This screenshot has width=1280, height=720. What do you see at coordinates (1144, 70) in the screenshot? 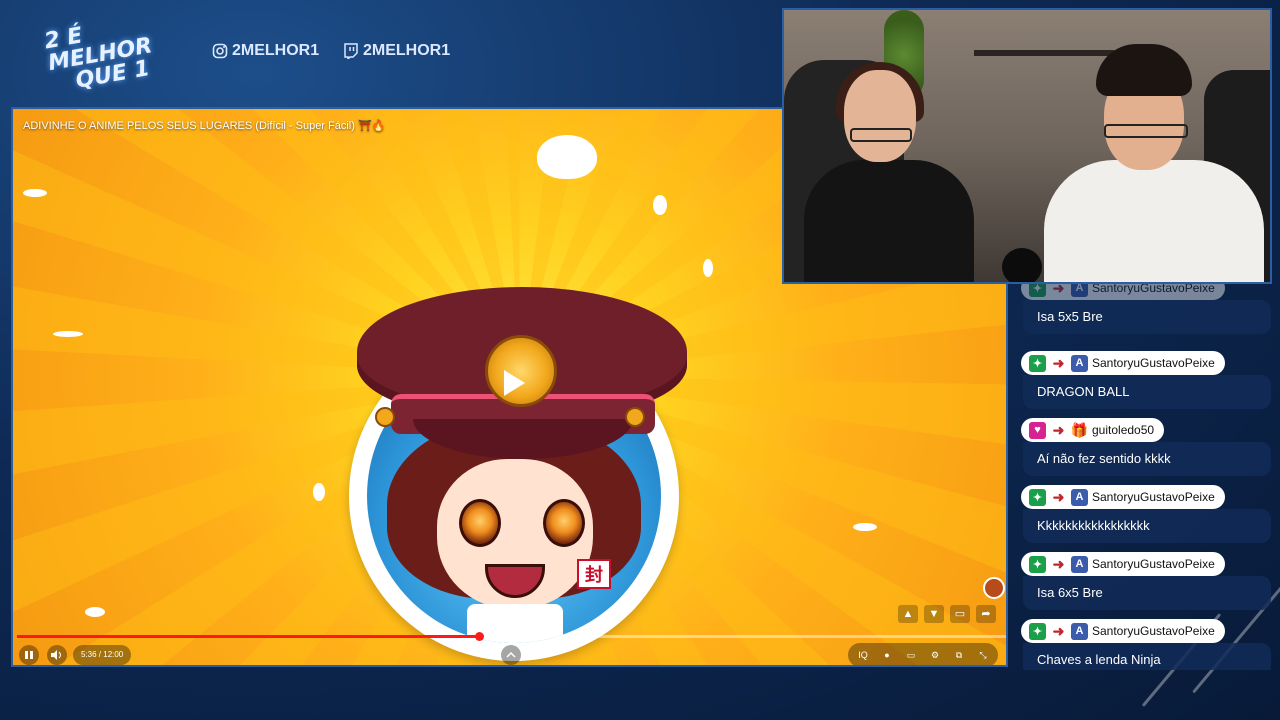
I see `streamer-right-hair` at bounding box center [1144, 70].